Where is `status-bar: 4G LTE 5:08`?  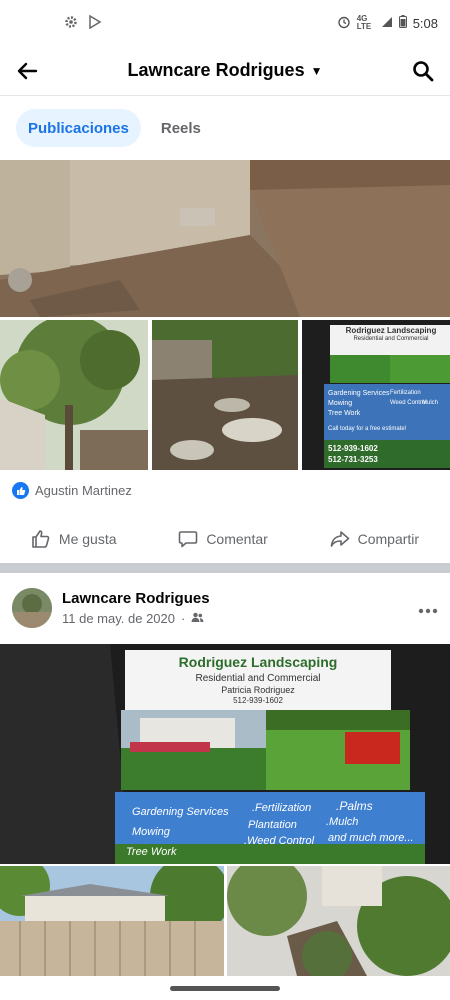 status-bar: 4G LTE 5:08 is located at coordinates (225, 23).